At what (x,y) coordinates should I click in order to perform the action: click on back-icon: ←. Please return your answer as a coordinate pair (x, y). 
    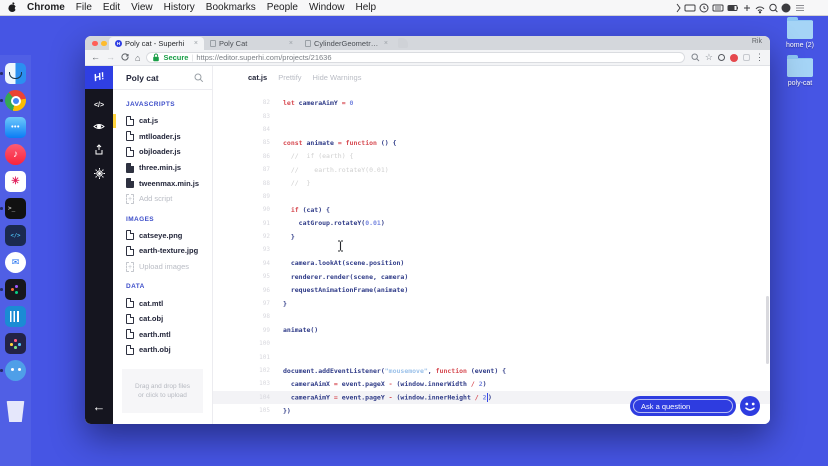
    Looking at the image, I should click on (95, 57).